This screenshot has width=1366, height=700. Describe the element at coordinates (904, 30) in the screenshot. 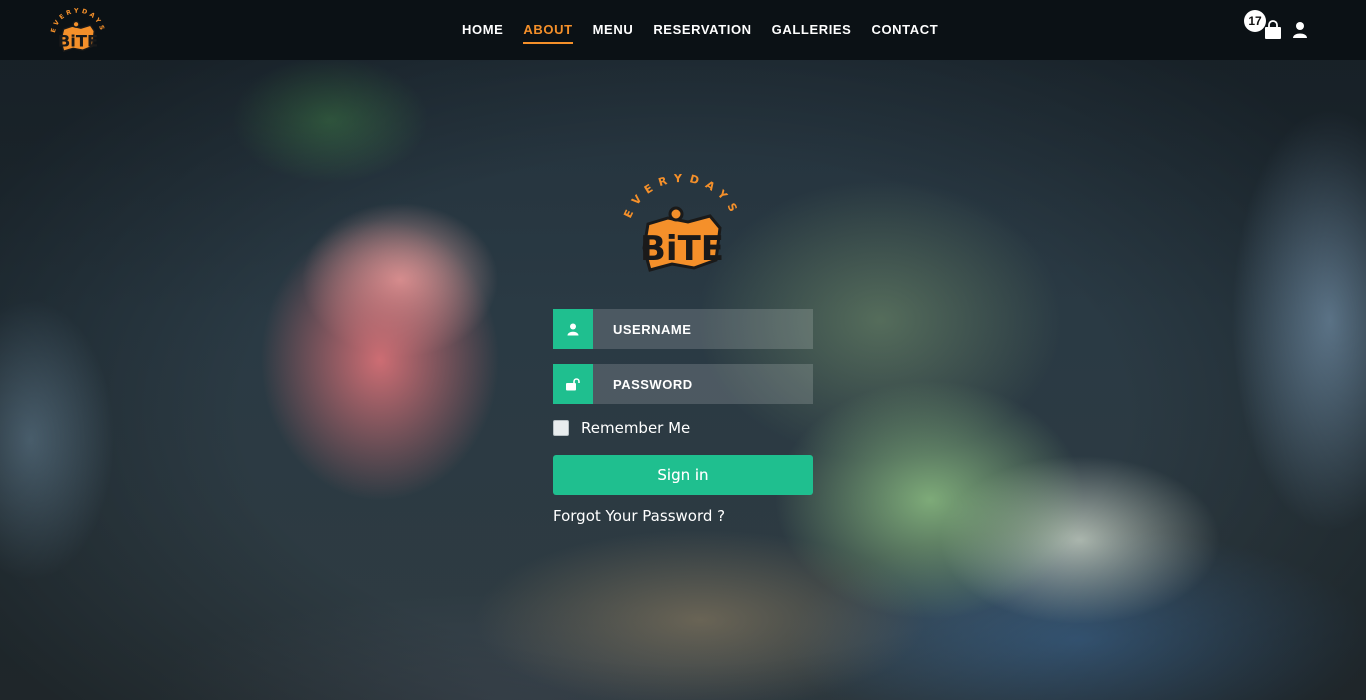

I see `nav-item-contact: CONTACT` at that location.